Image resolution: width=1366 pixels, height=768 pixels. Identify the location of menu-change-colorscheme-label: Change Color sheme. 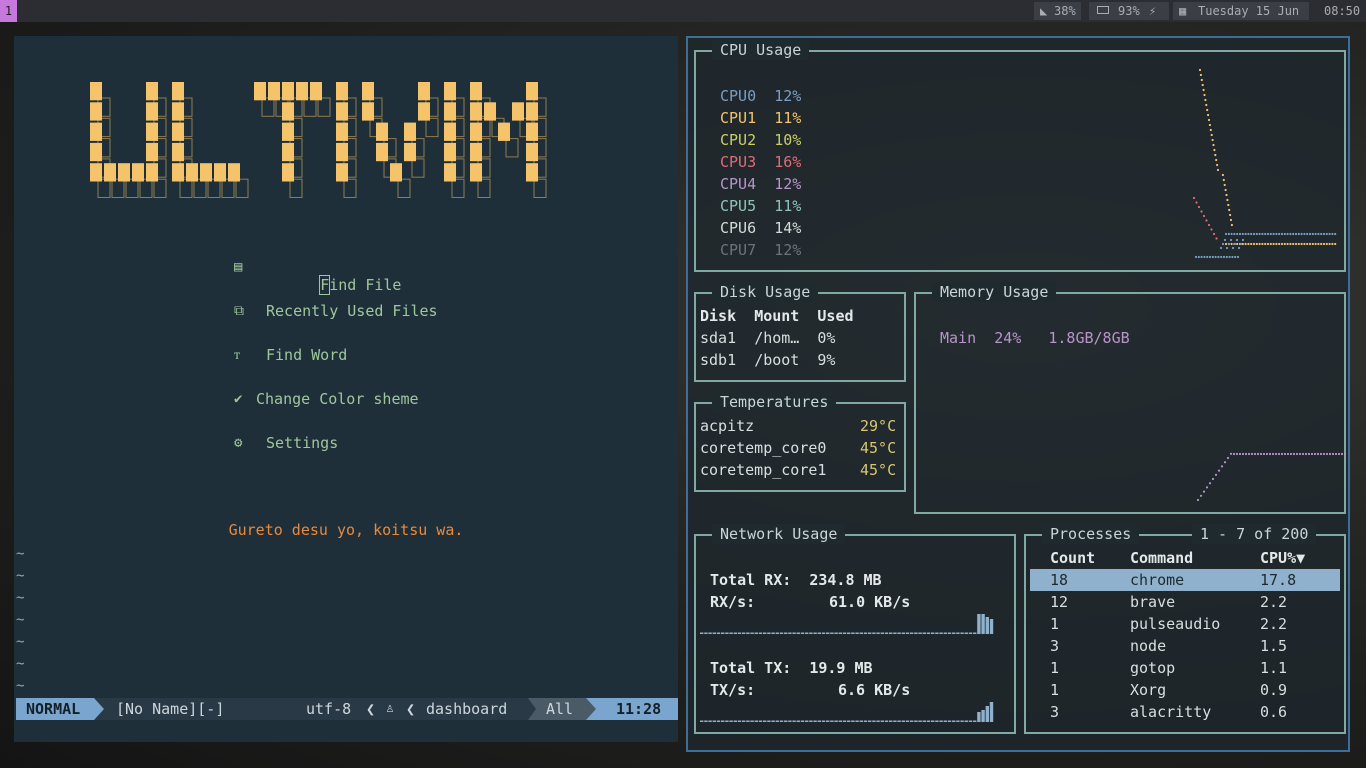
(337, 399).